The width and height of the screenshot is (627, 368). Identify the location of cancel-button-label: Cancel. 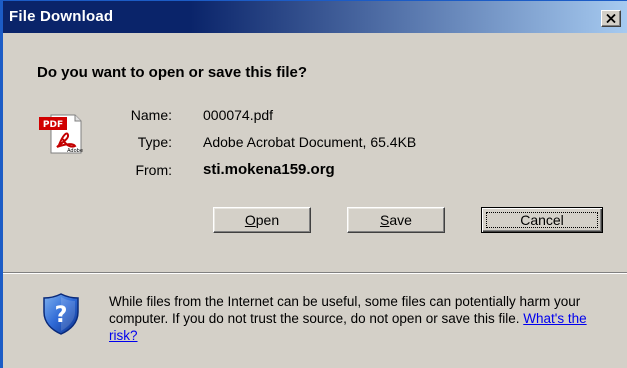
(542, 220).